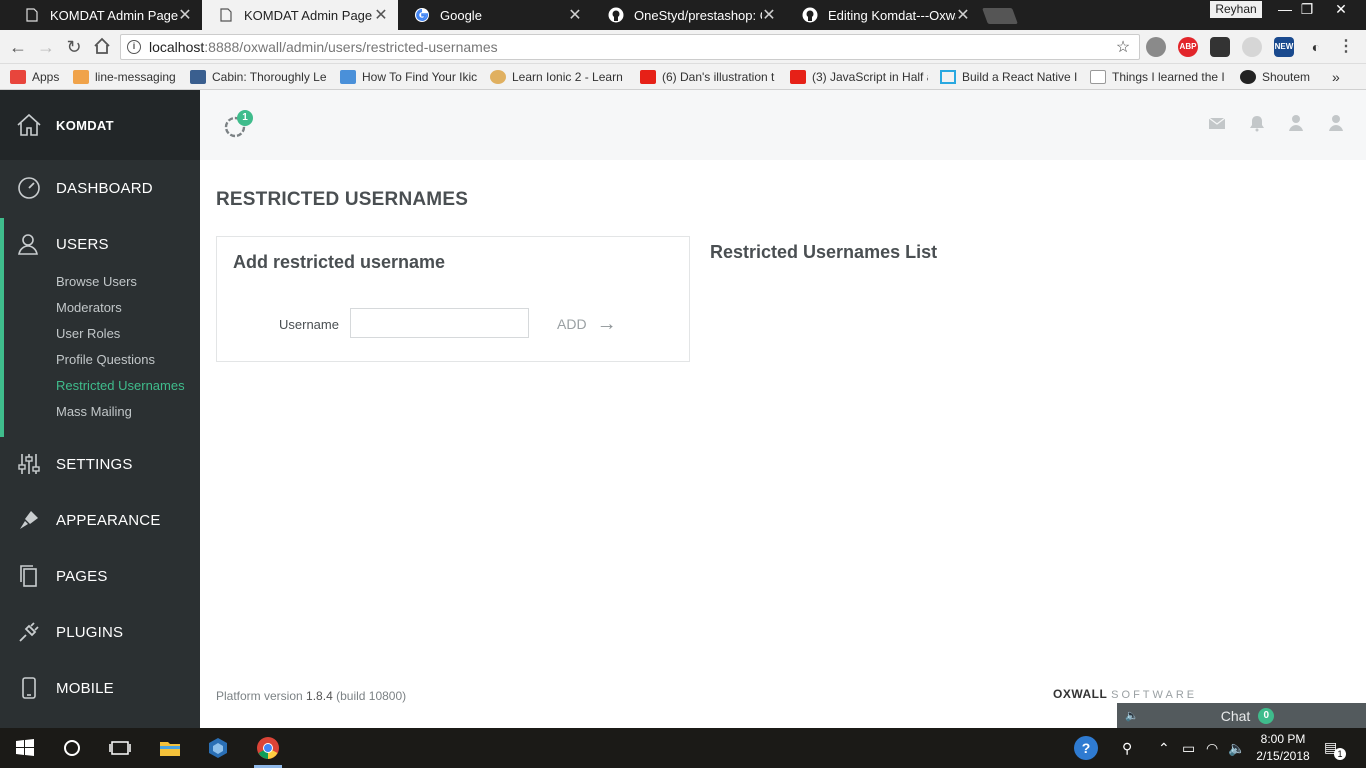  Describe the element at coordinates (1009, 77) in the screenshot. I see `bookmark-item: Build a React Native I` at that location.